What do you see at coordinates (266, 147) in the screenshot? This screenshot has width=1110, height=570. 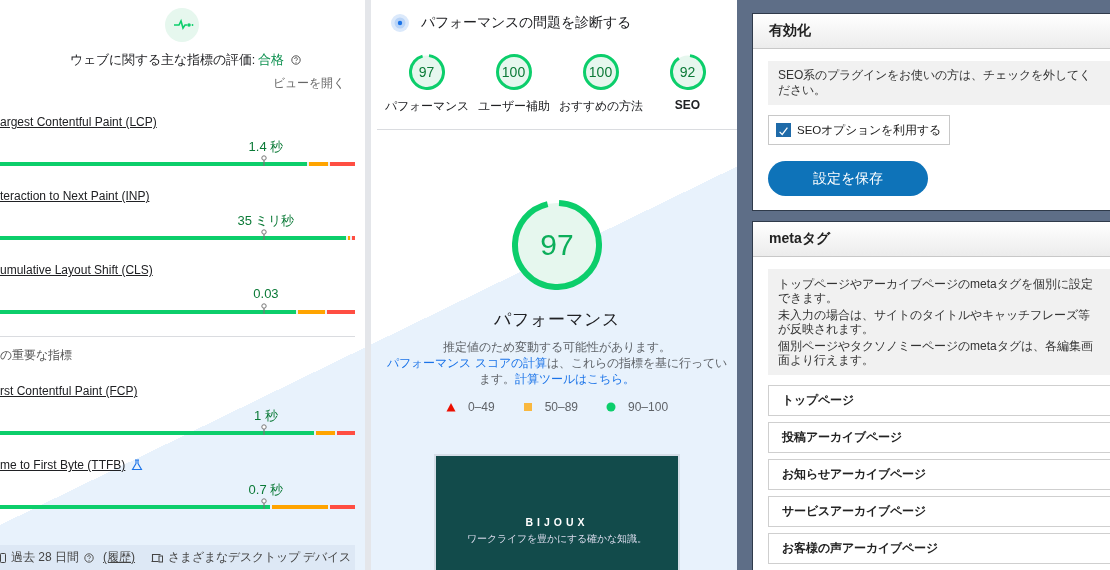 I see `metric-value: 1.4 秒` at bounding box center [266, 147].